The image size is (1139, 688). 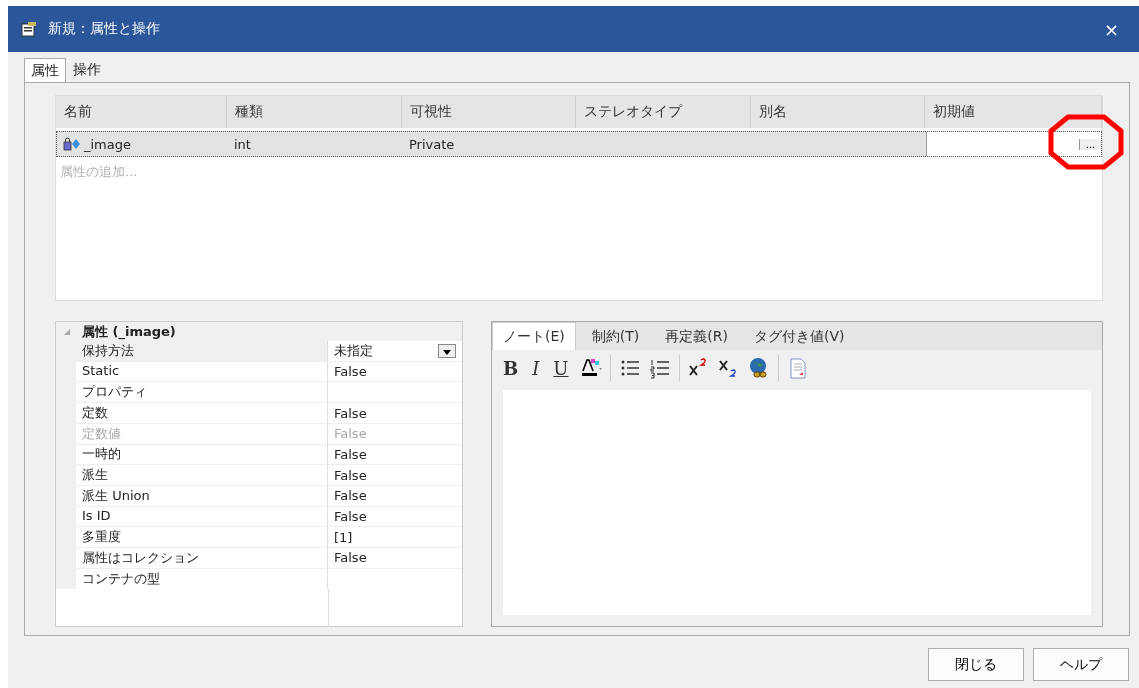 I want to click on property-row: プロパティ, so click(x=259, y=393).